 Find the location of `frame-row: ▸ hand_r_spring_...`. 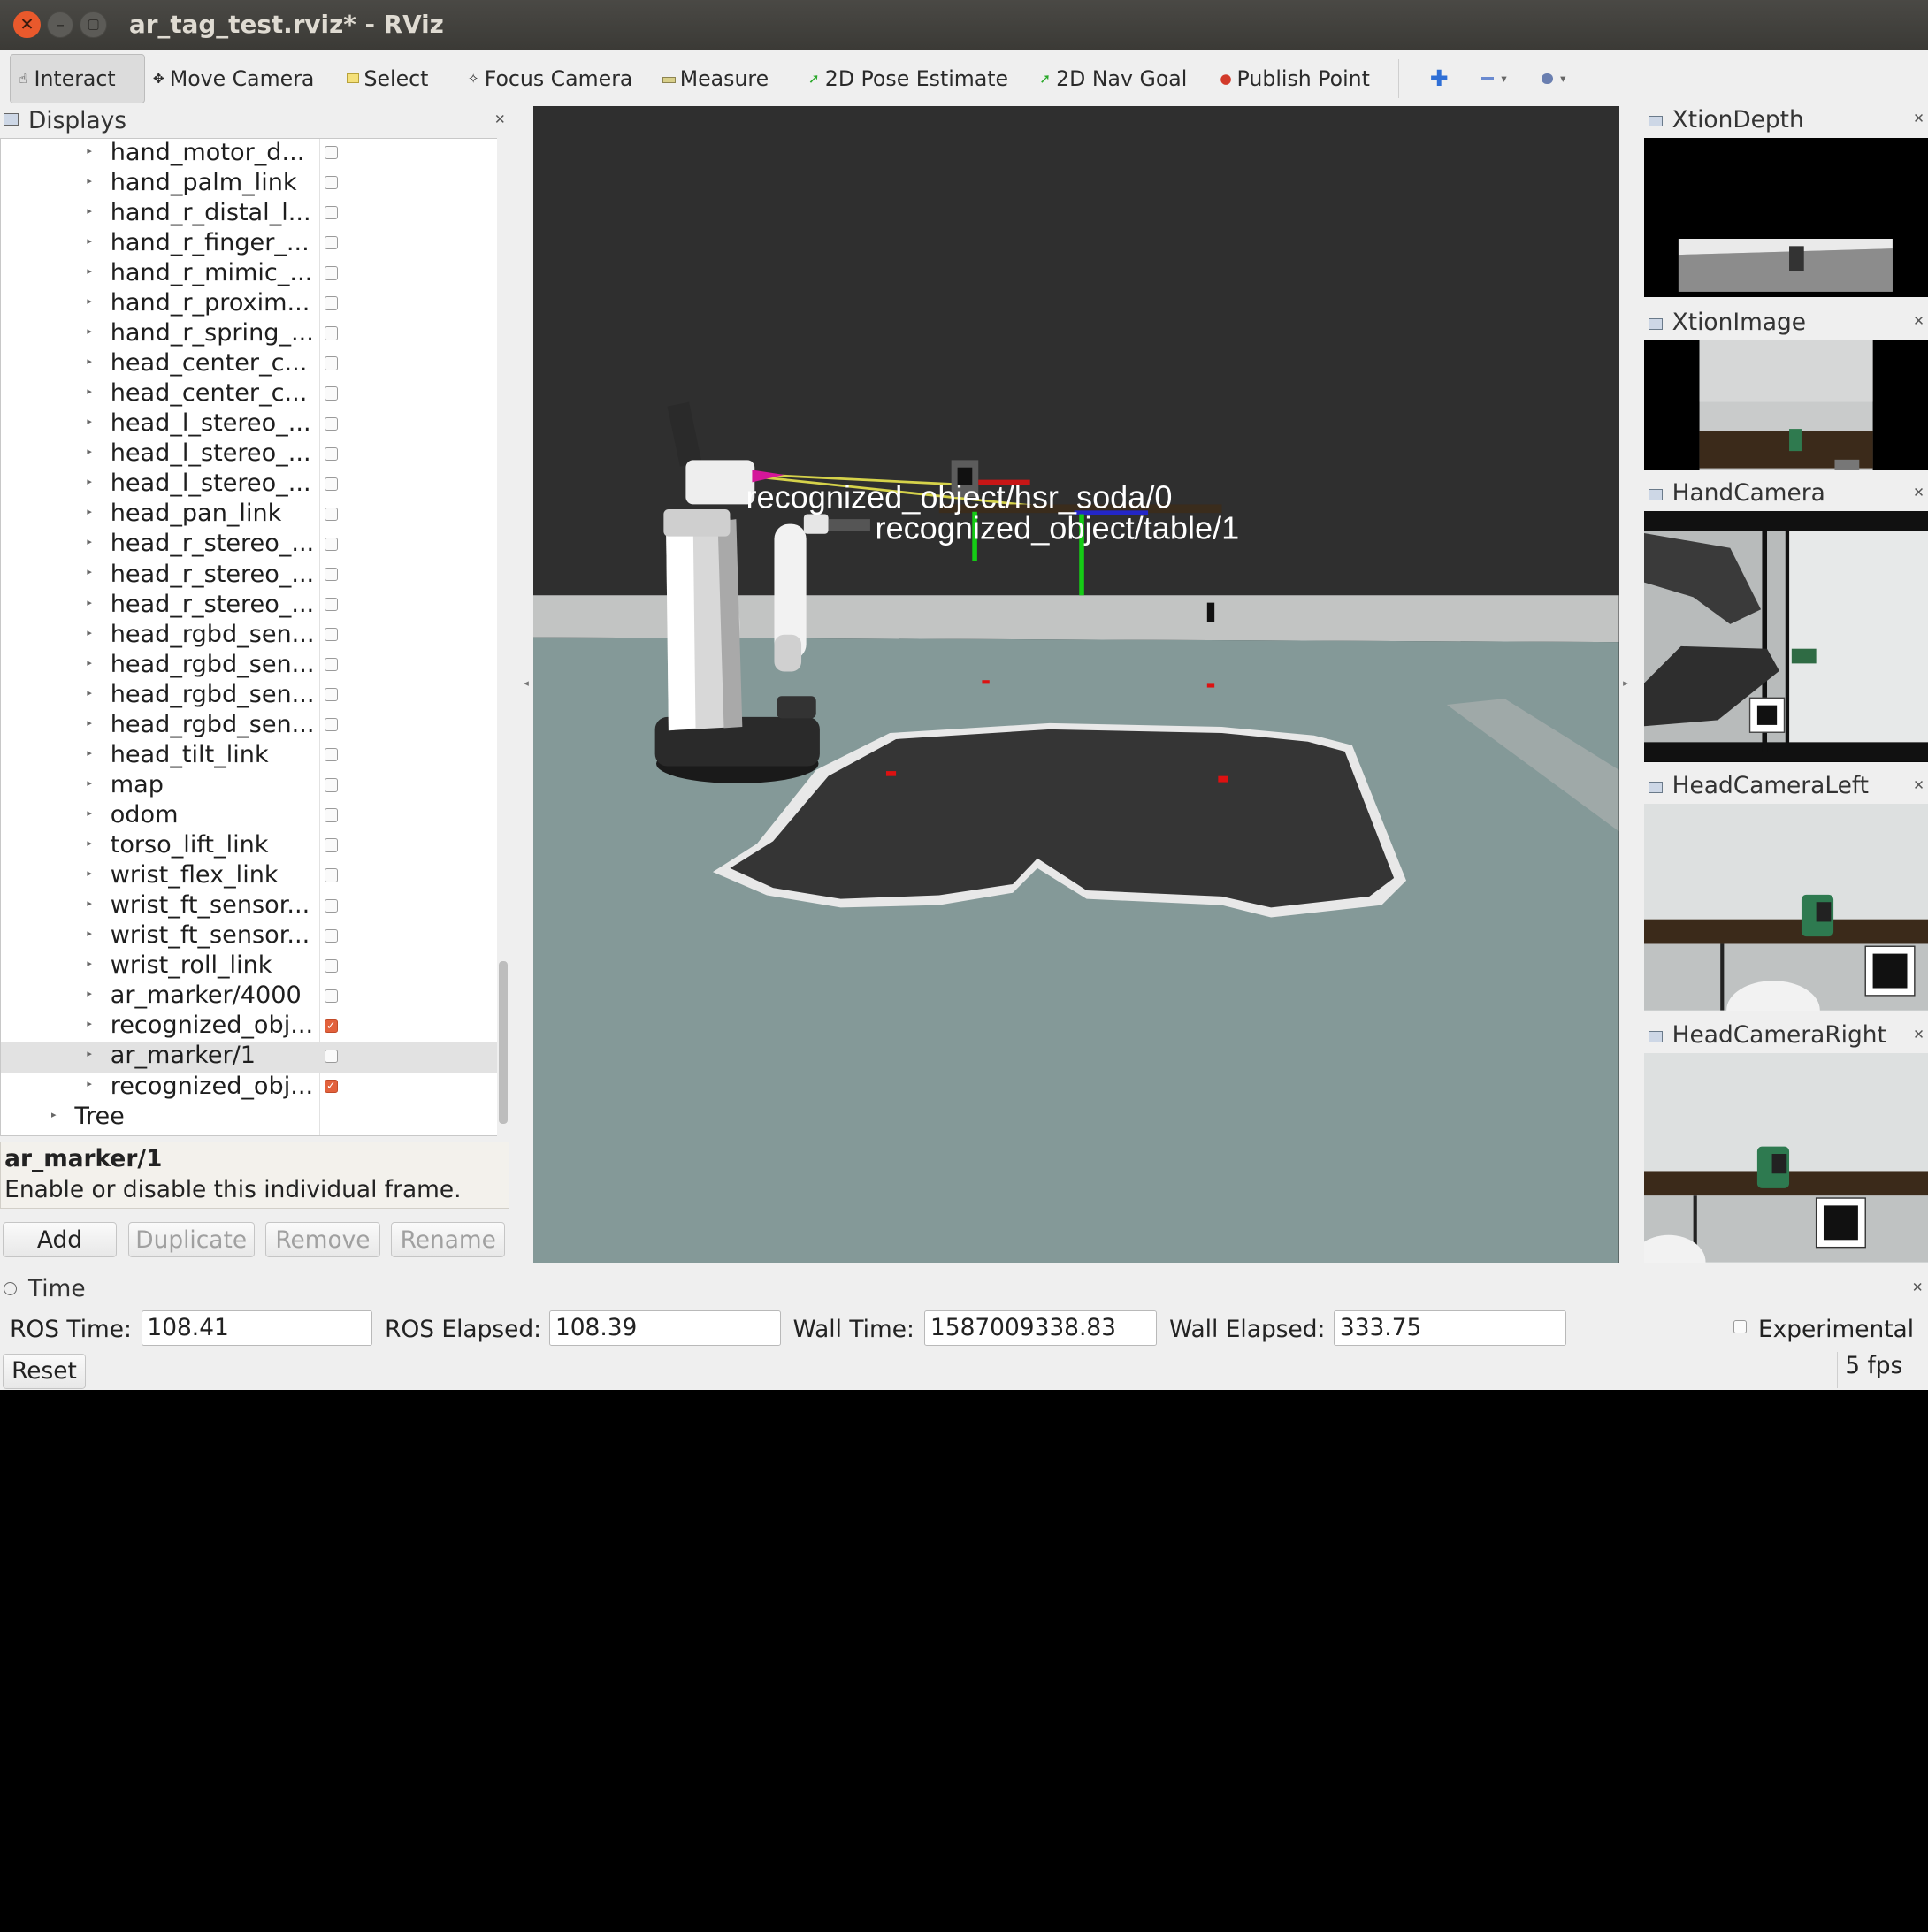

frame-row: ▸ hand_r_spring_... is located at coordinates (249, 334).